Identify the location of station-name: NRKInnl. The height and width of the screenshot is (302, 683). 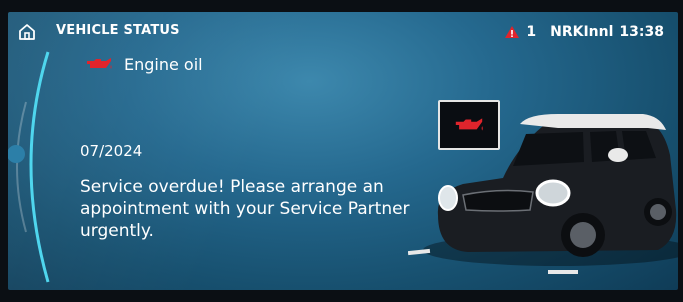
(582, 32).